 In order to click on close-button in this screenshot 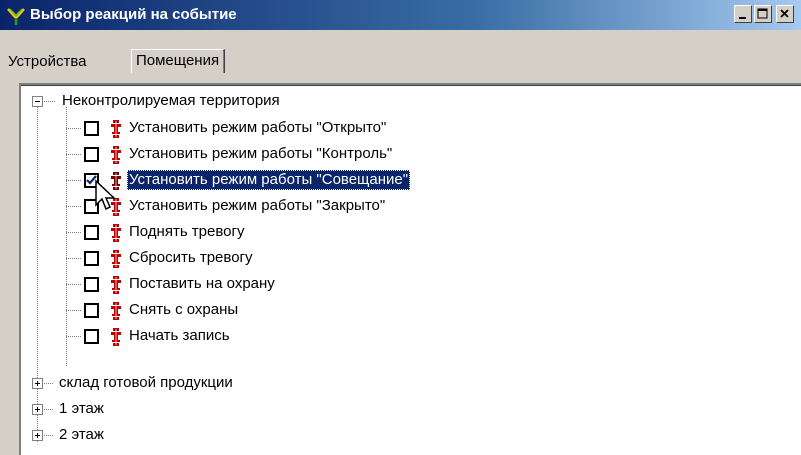, I will do `click(785, 14)`.